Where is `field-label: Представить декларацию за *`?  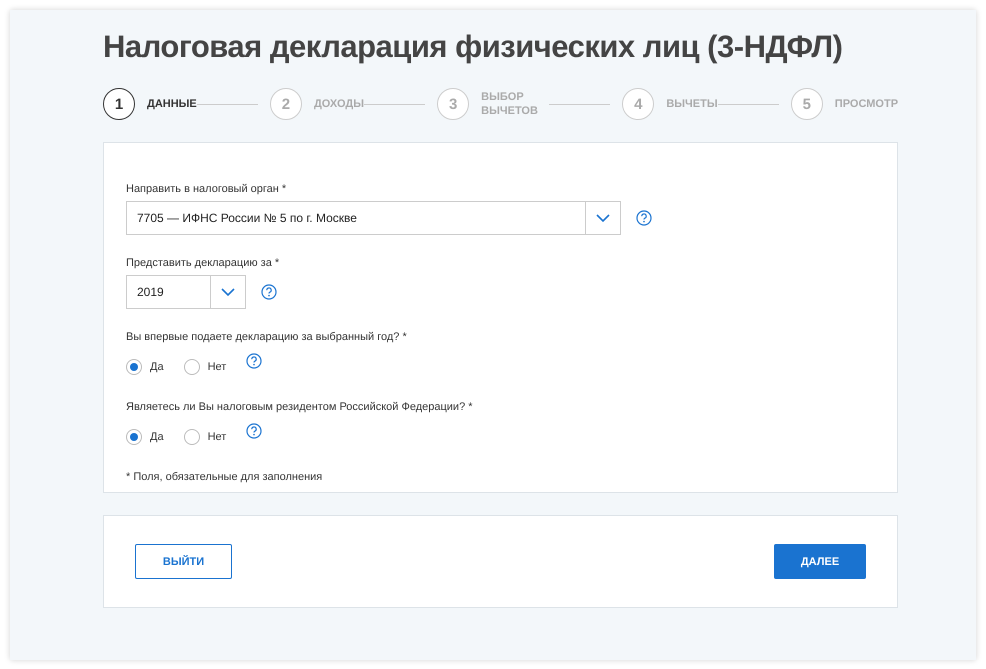
field-label: Представить декларацию за * is located at coordinates (203, 263).